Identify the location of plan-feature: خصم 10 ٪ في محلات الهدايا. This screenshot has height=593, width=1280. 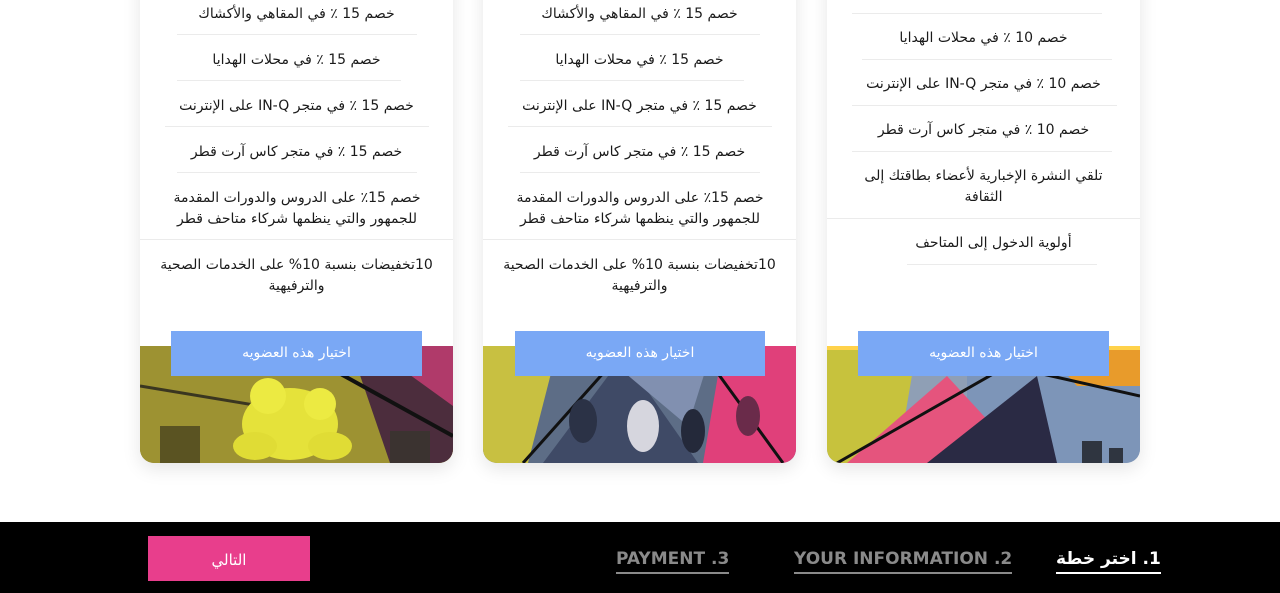
(983, 38).